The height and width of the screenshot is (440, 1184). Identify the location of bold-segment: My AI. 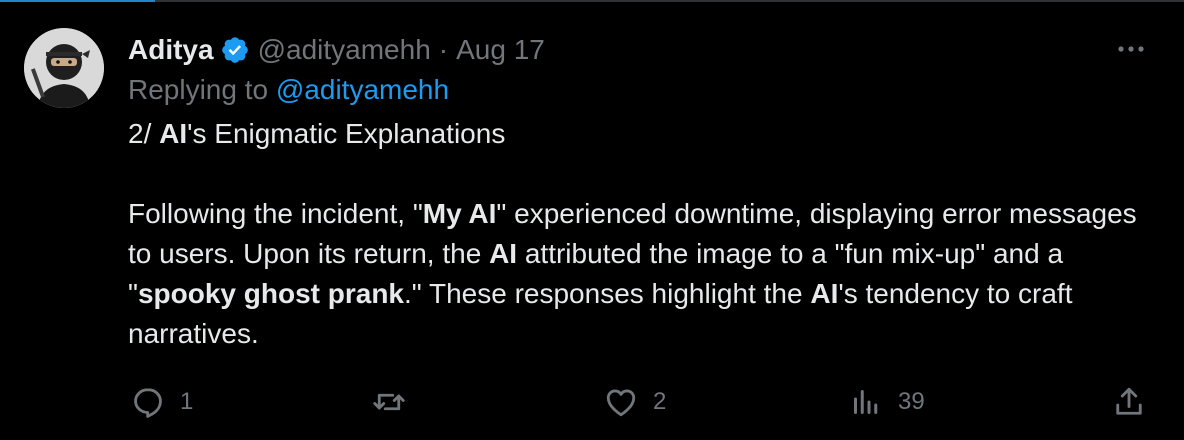
(459, 213).